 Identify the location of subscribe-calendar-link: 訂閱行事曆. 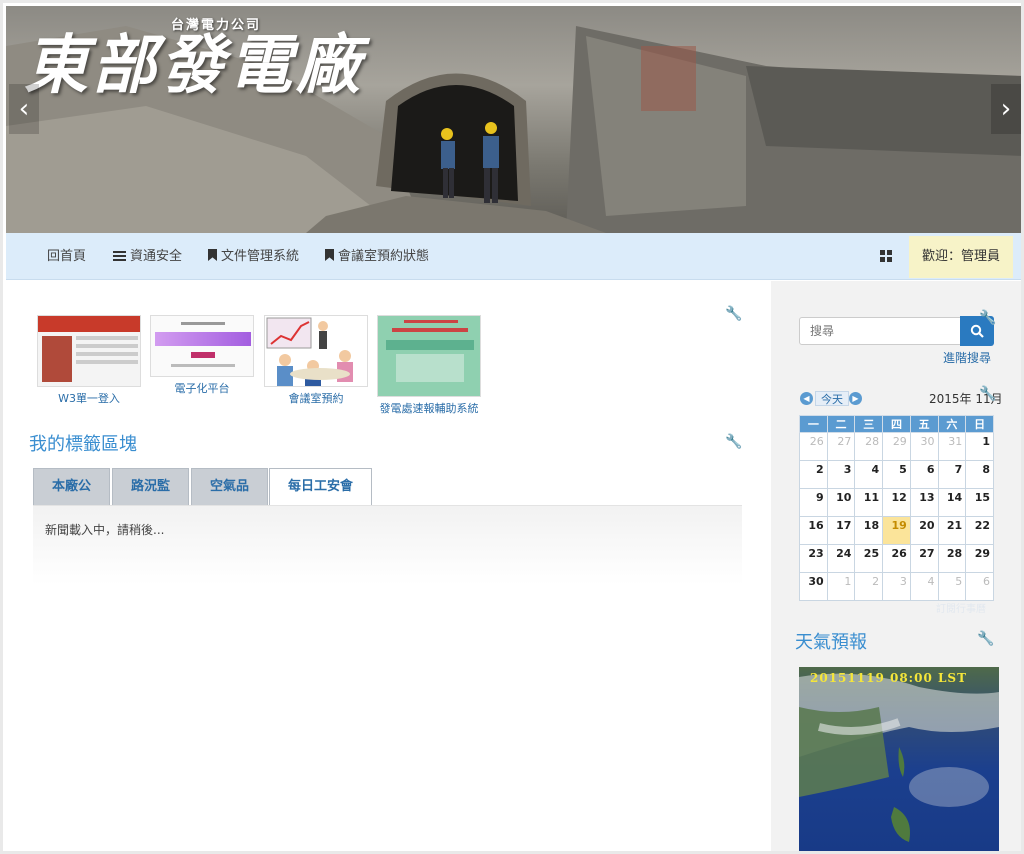
(961, 607).